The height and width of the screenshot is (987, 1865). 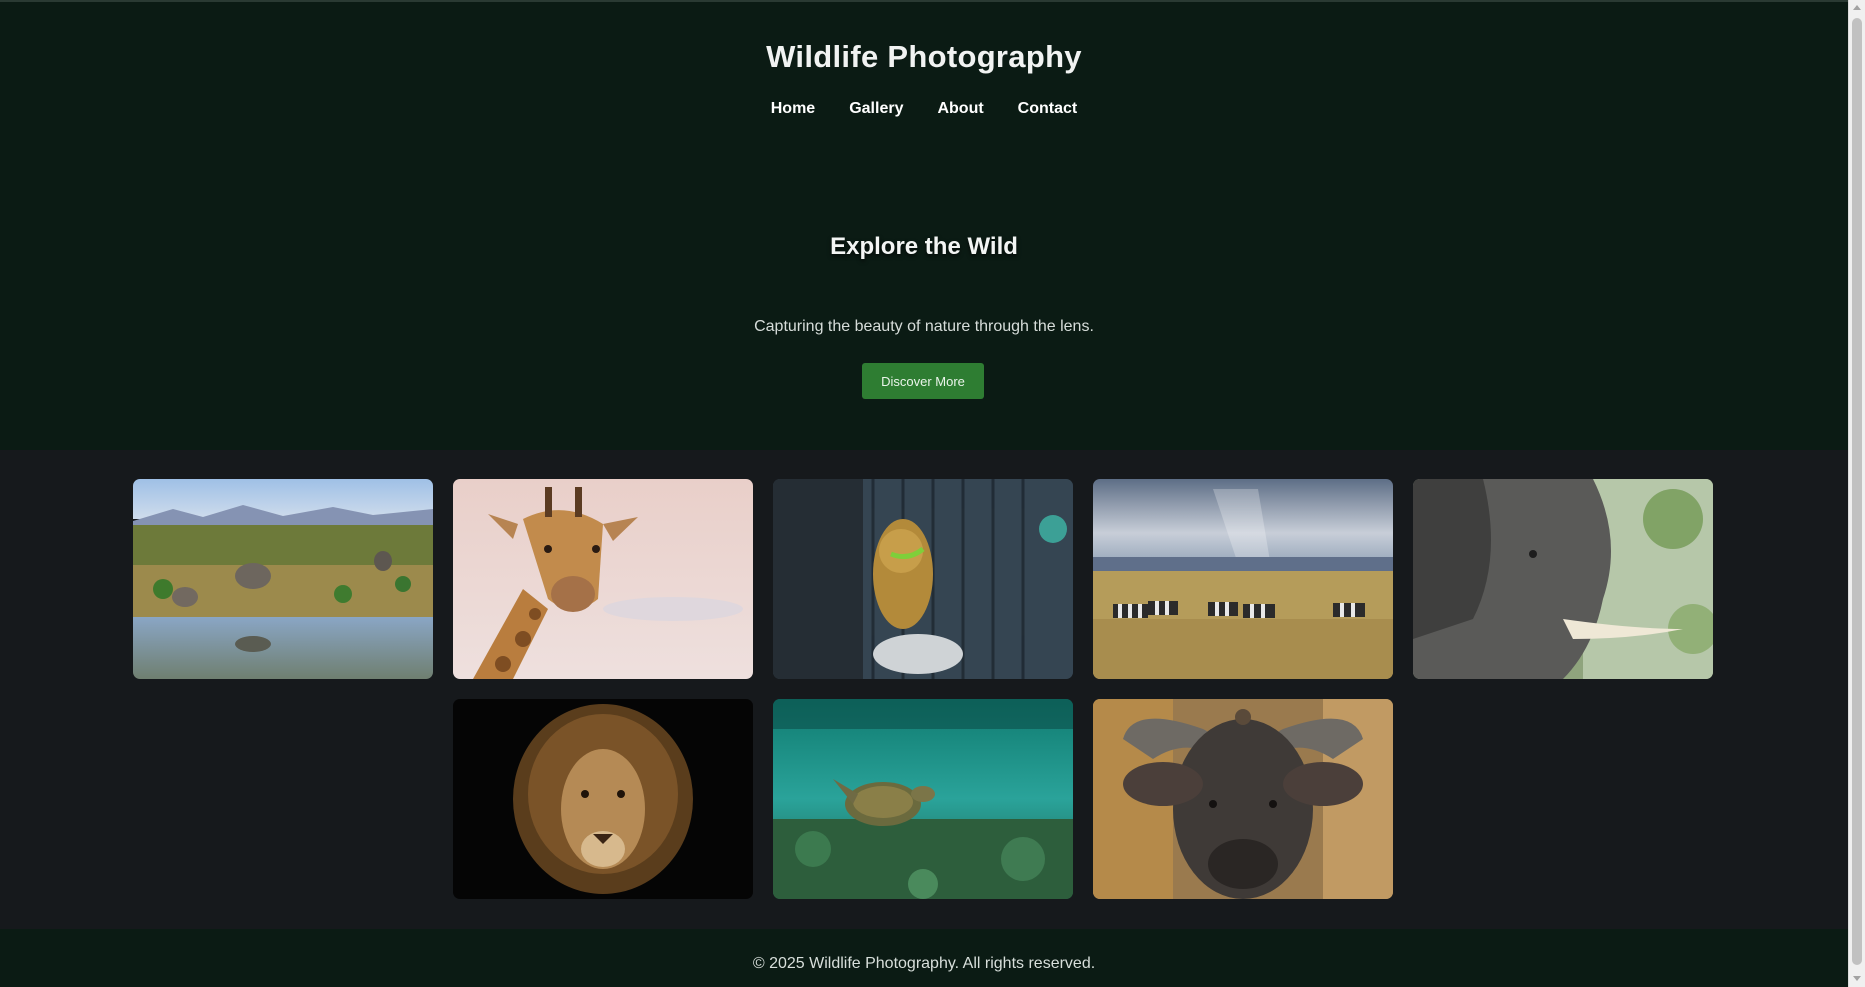 I want to click on nav-gallery: Gallery, so click(x=876, y=109).